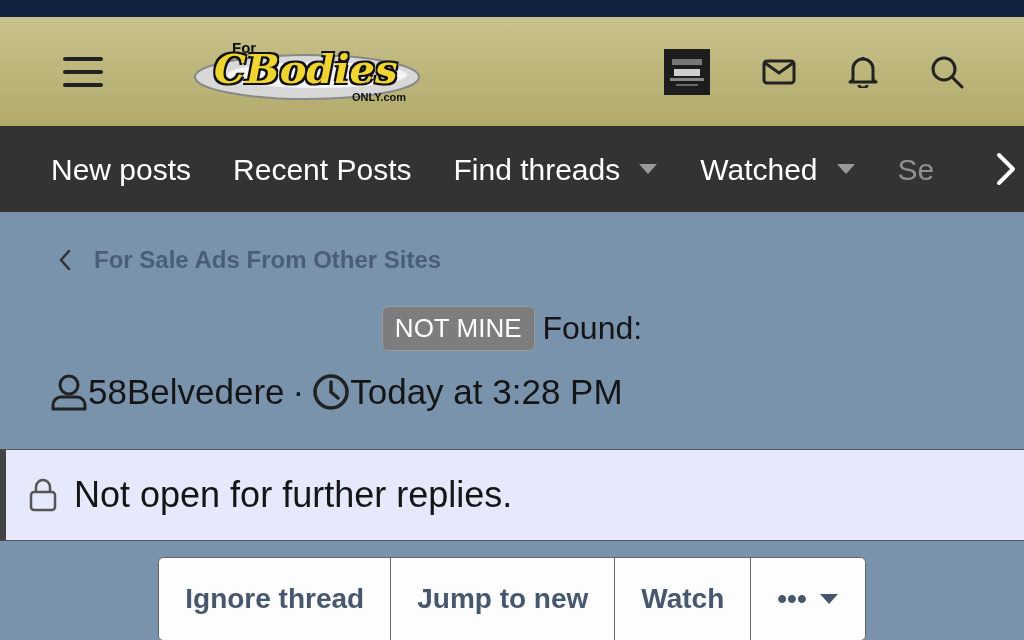  Describe the element at coordinates (486, 392) in the screenshot. I see `post-time: Today at 3:28 PM` at that location.